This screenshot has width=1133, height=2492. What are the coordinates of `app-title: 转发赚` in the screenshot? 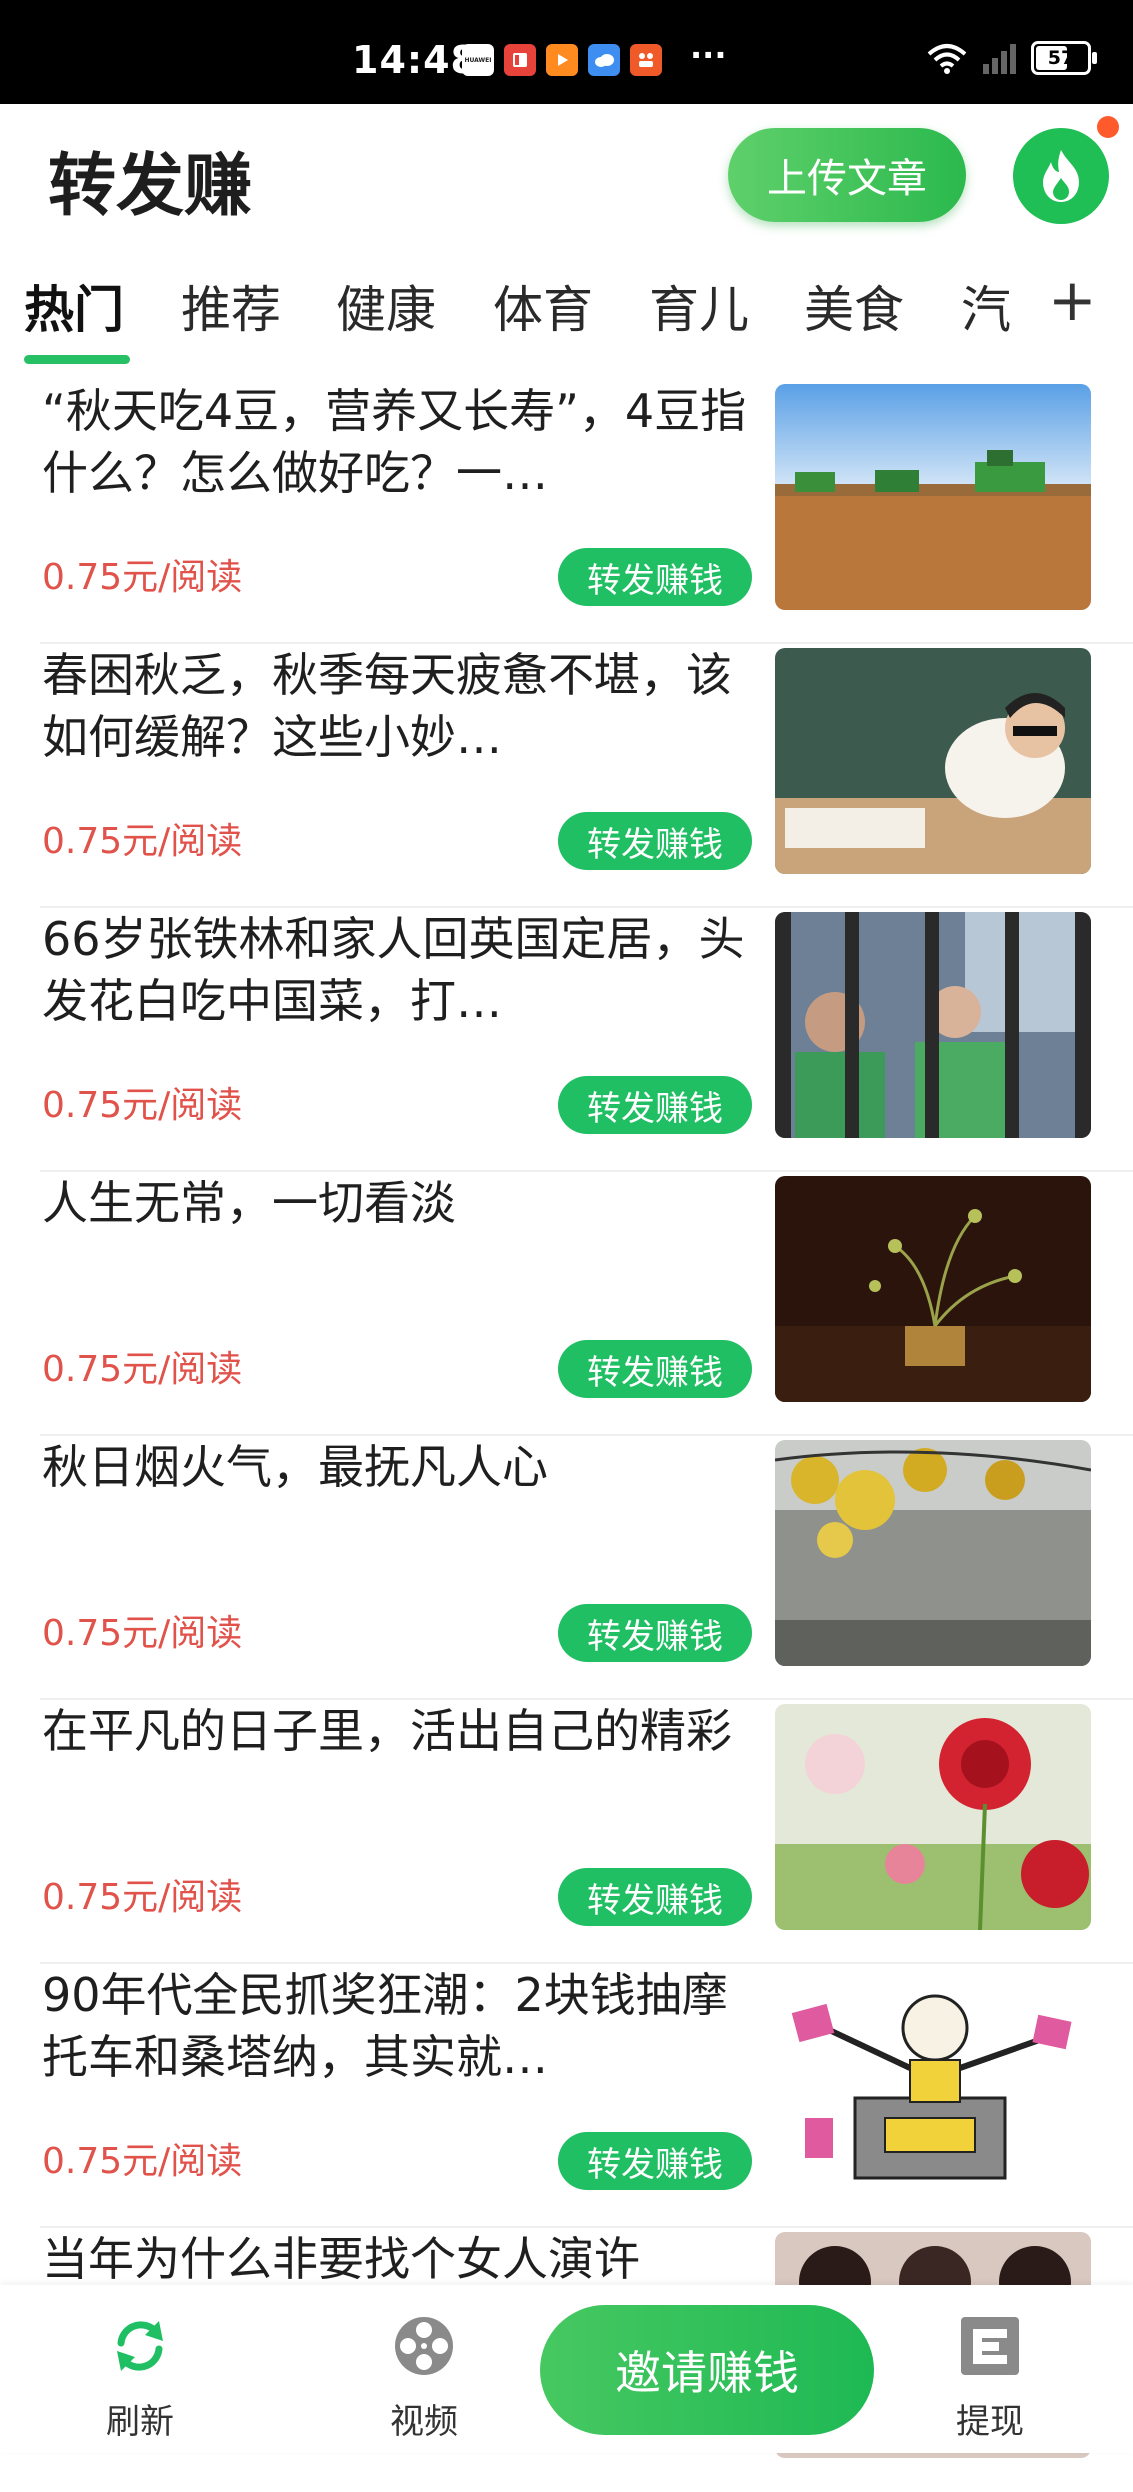 It's located at (150, 186).